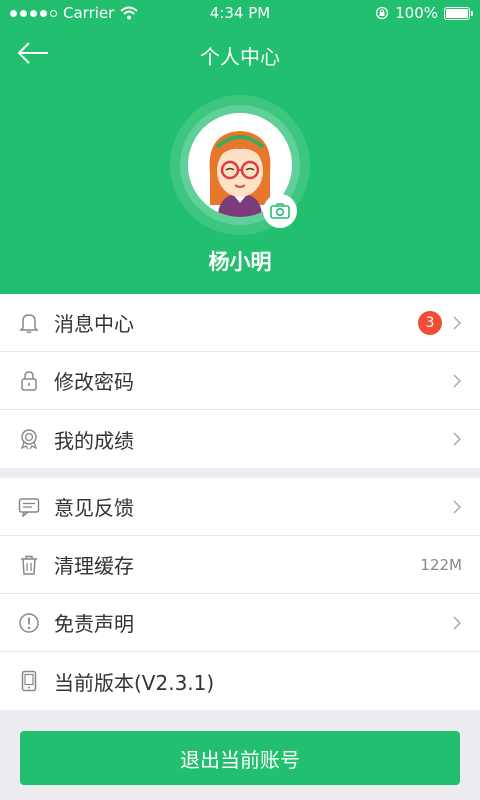 The width and height of the screenshot is (480, 800). I want to click on orientation-lock-icon, so click(382, 13).